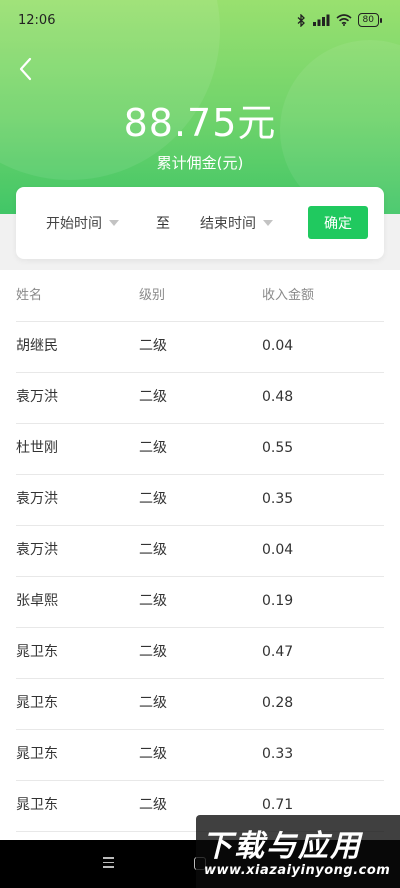  I want to click on total-commission-label: 累计佣金(元), so click(200, 163).